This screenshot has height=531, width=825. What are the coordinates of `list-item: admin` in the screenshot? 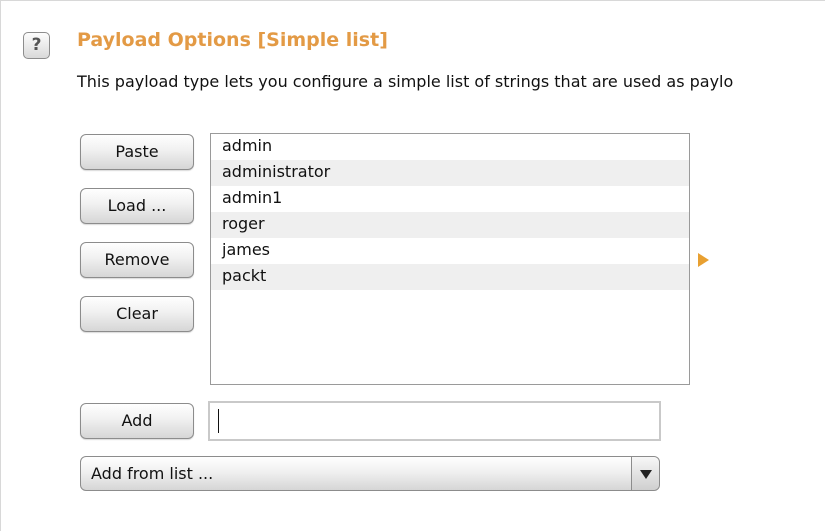 It's located at (450, 147).